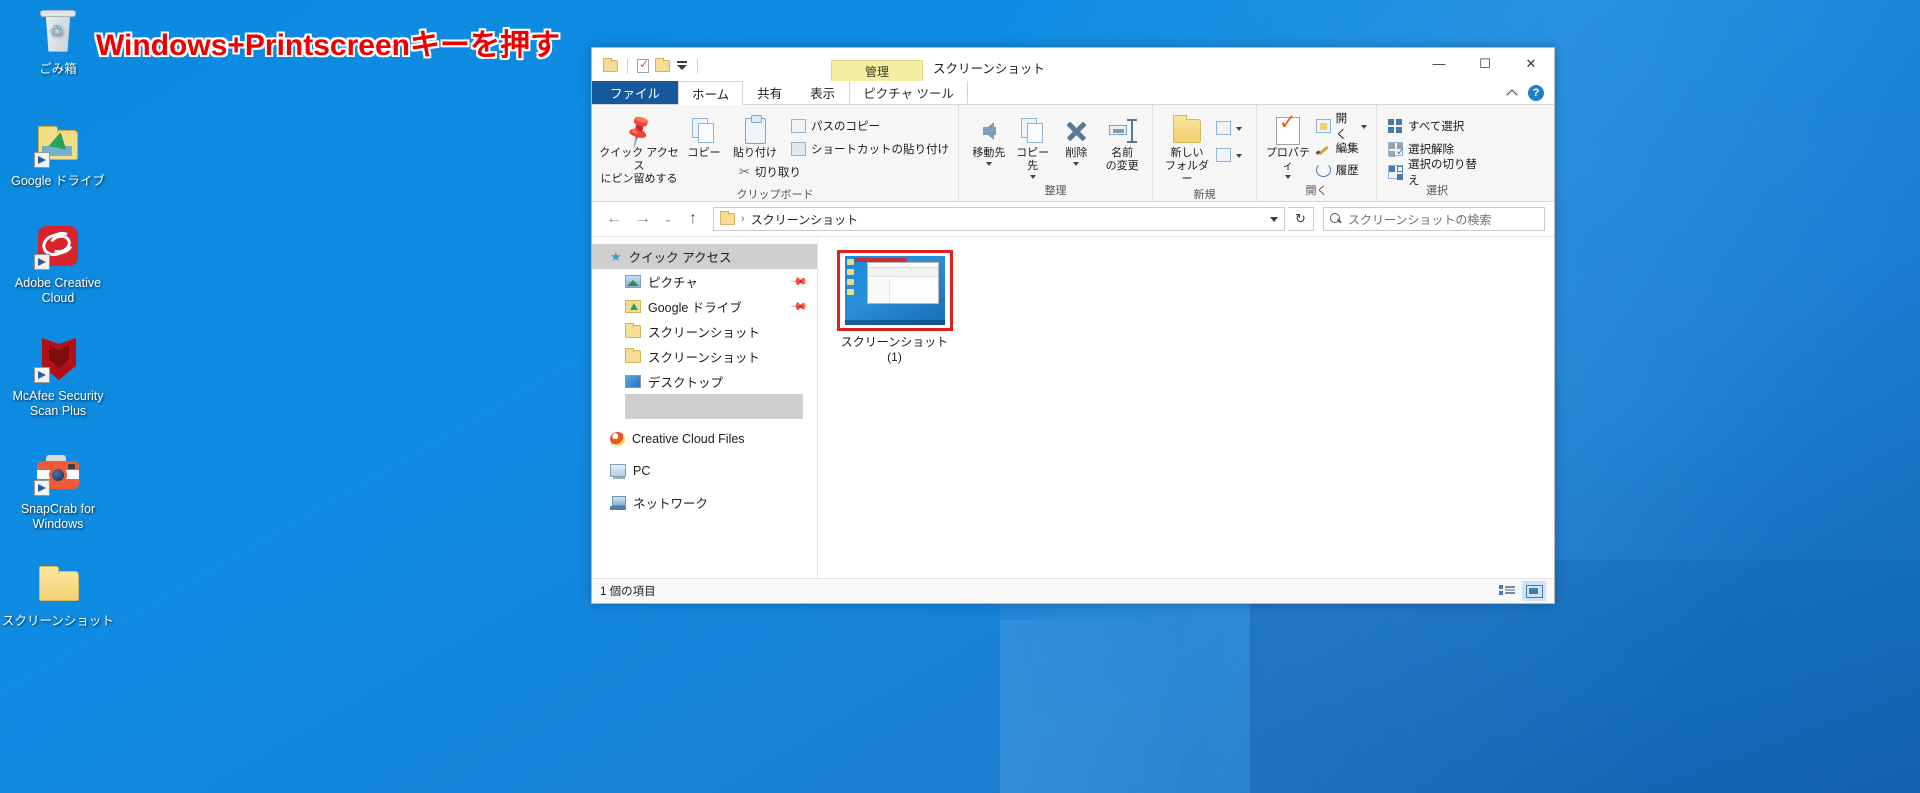 The height and width of the screenshot is (793, 1920). What do you see at coordinates (704, 356) in the screenshot?
I see `sidebar-item-screenshots-2: スクリーンショット` at bounding box center [704, 356].